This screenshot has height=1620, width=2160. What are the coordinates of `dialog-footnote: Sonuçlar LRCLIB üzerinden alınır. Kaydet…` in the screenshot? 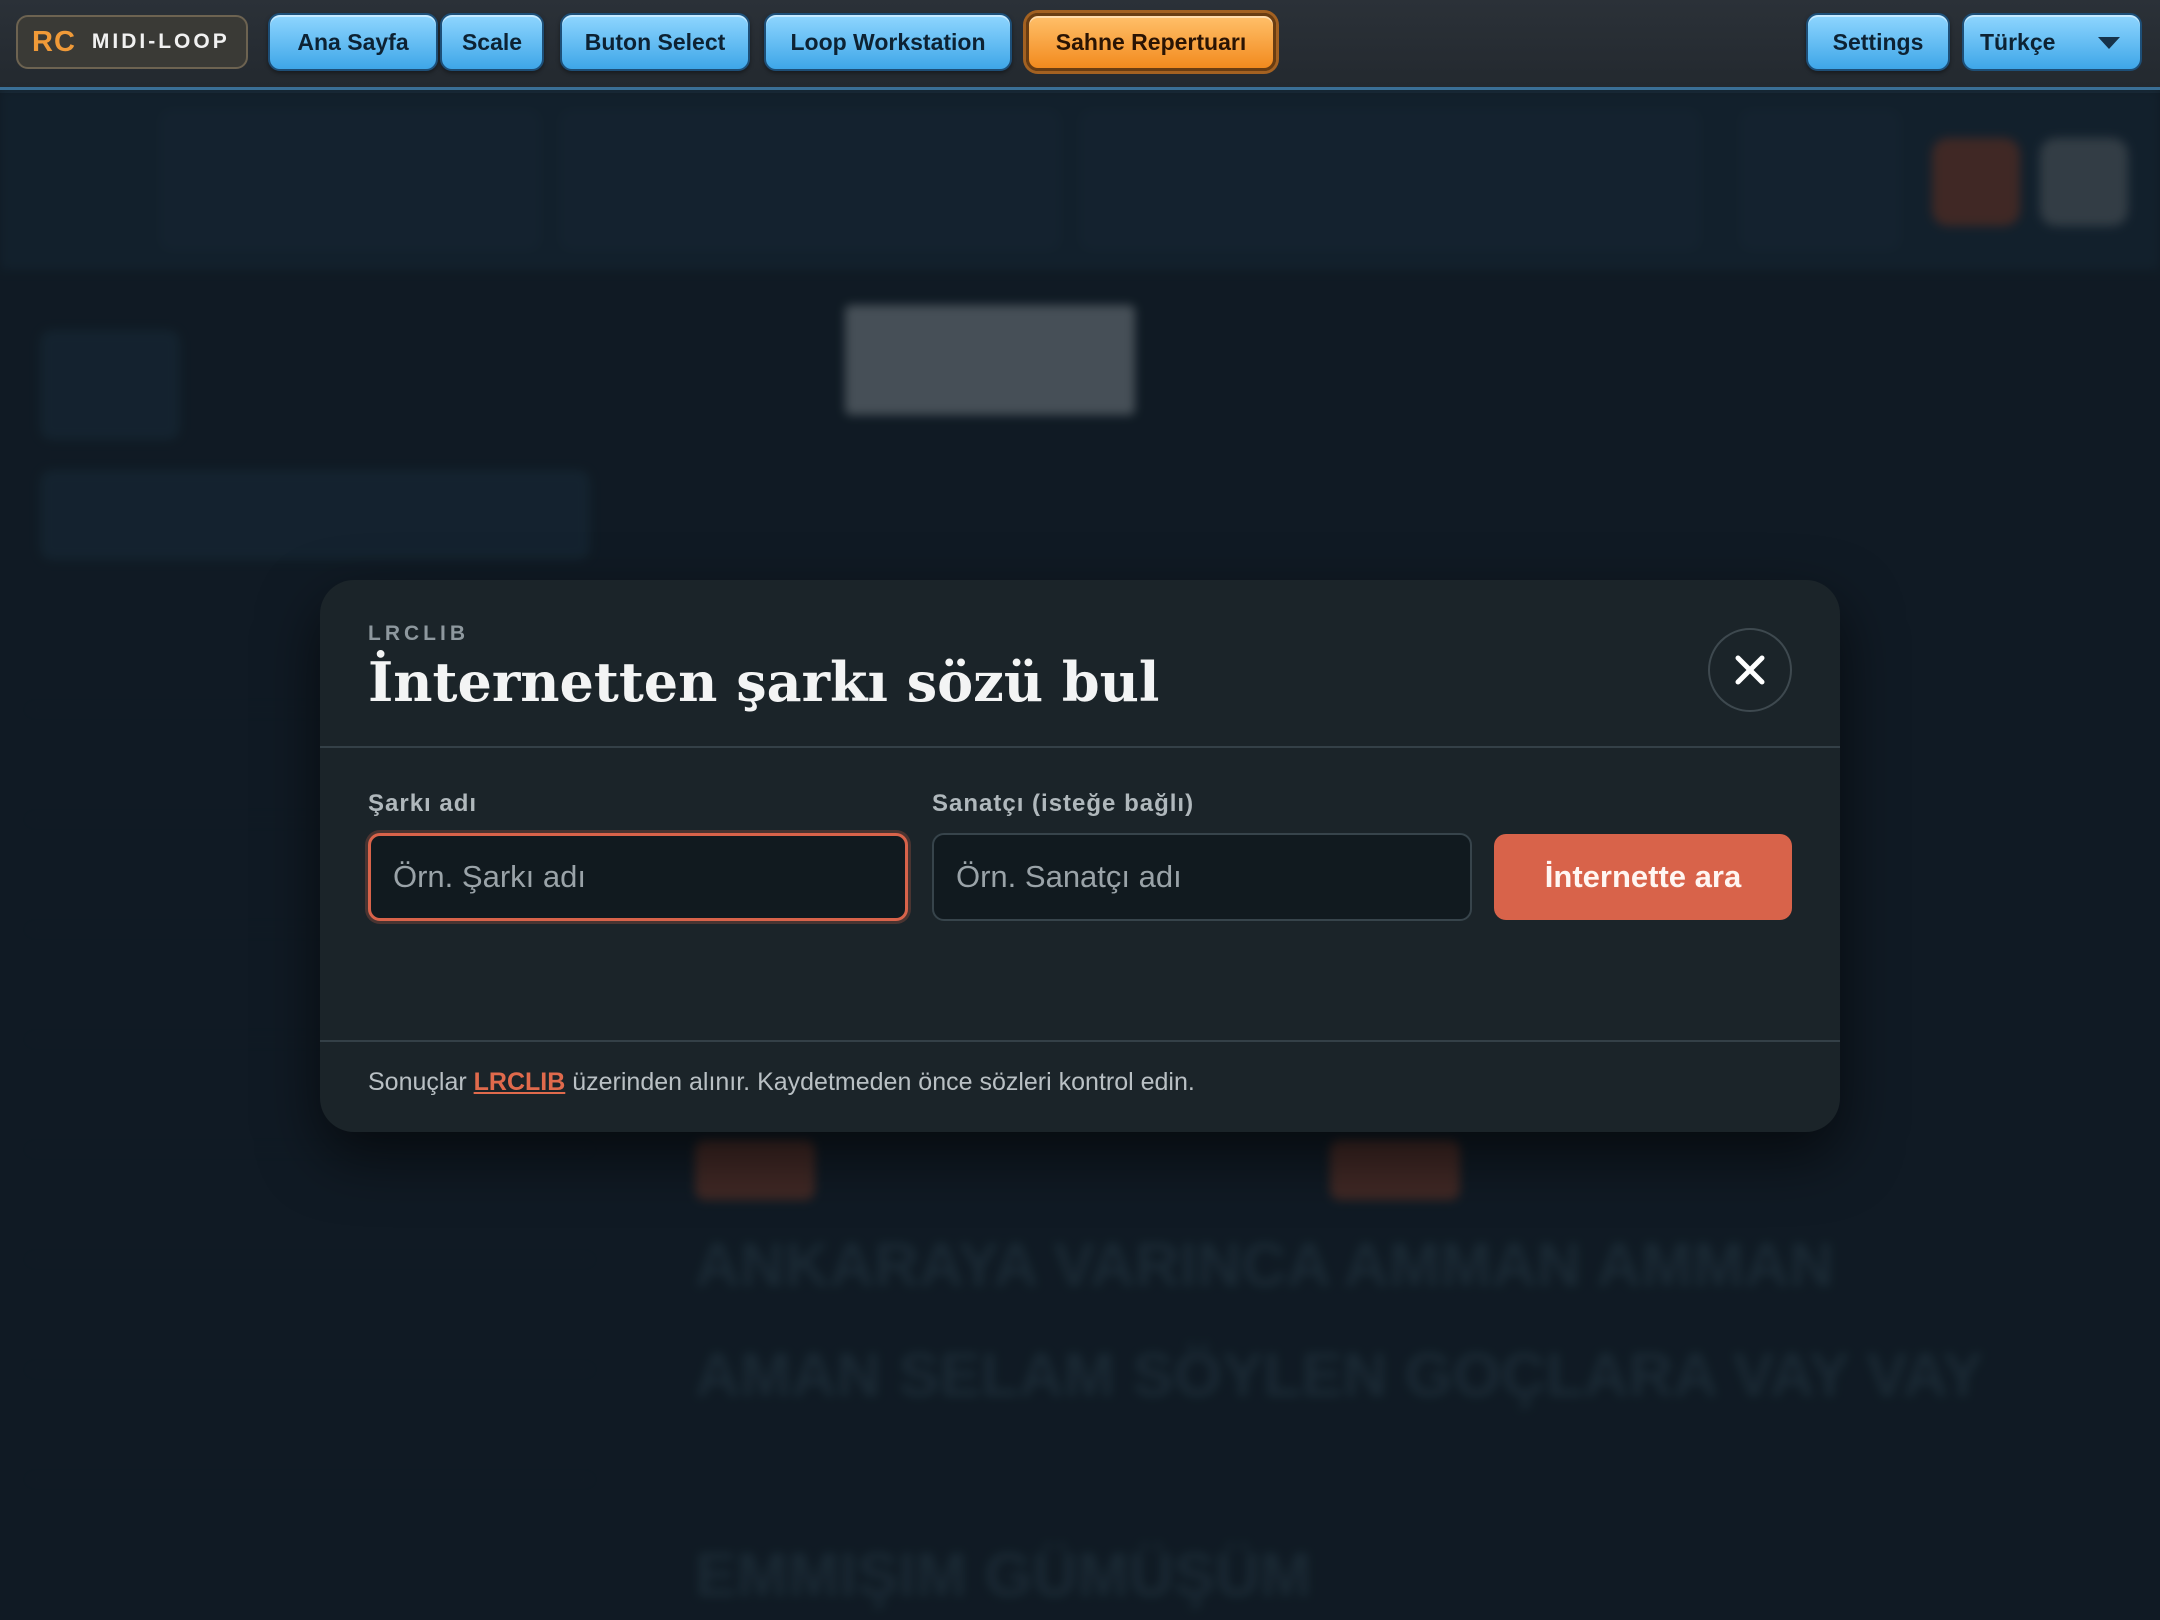 It's located at (781, 1082).